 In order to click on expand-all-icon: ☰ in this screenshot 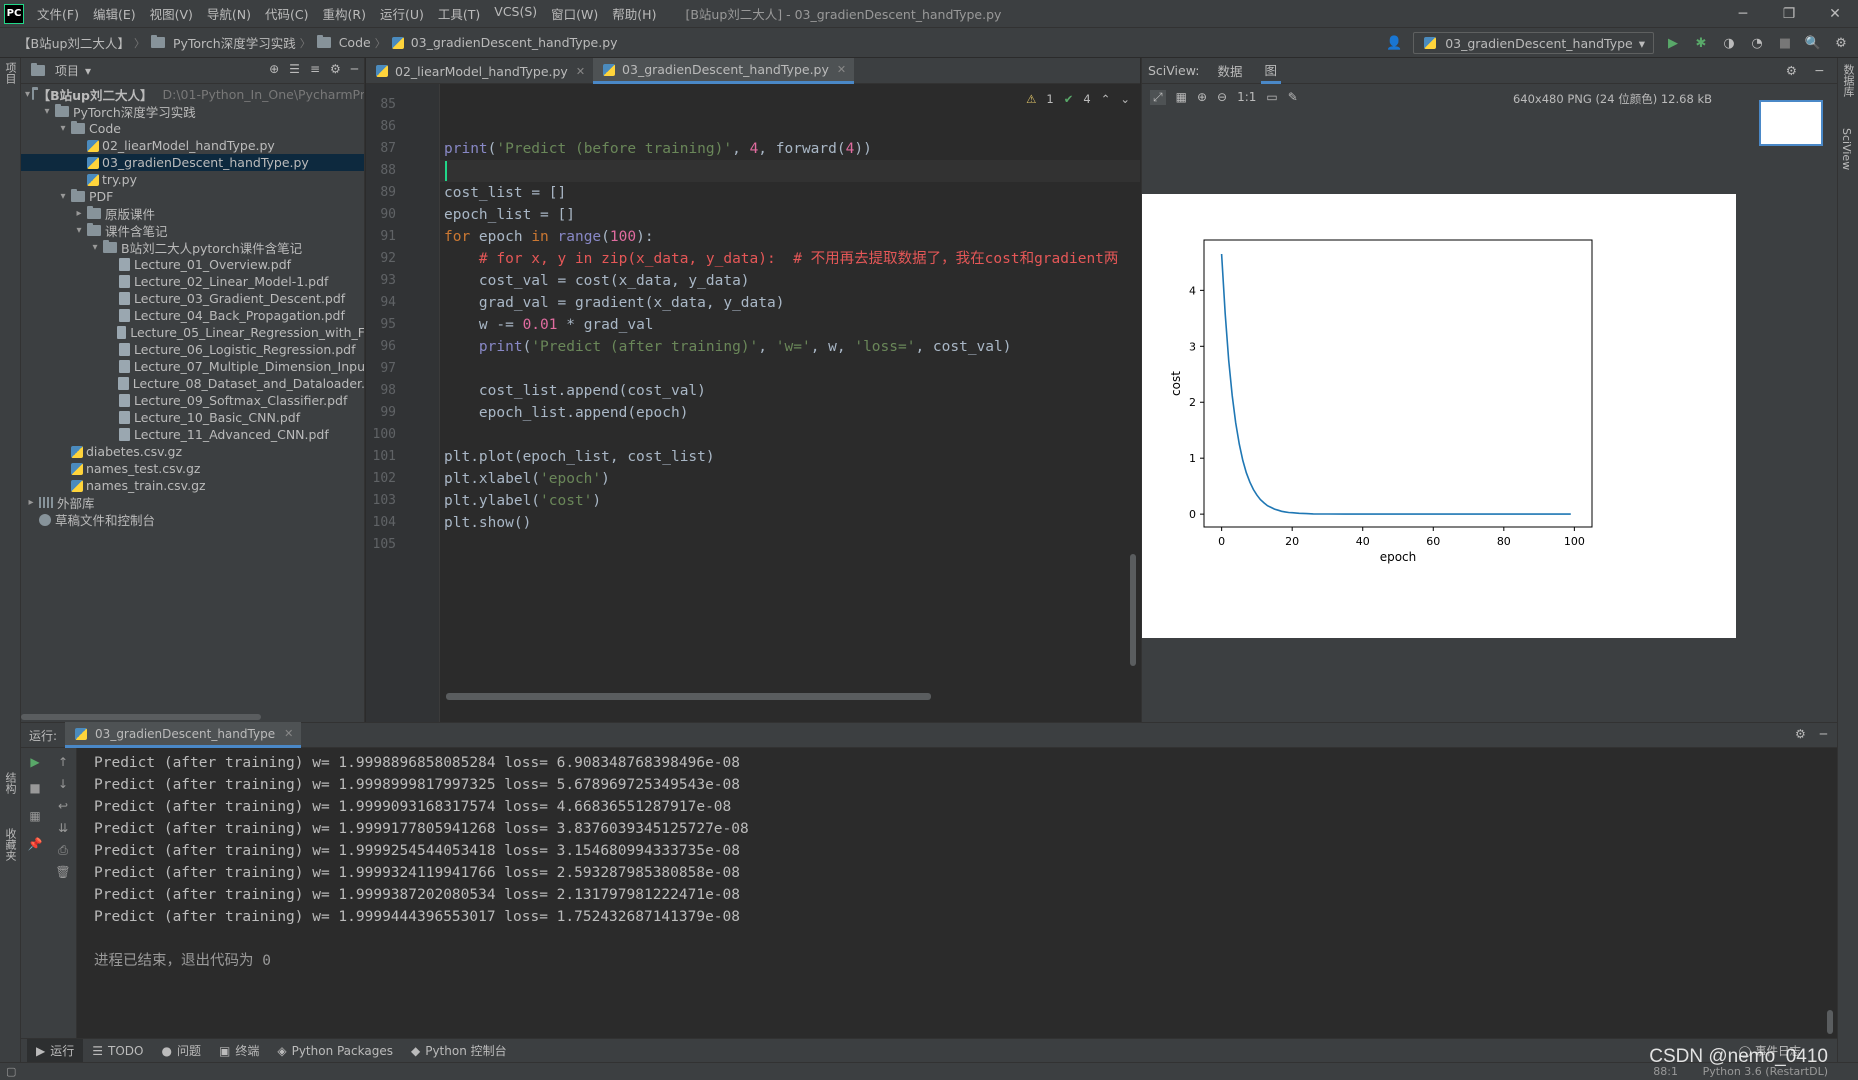, I will do `click(294, 69)`.